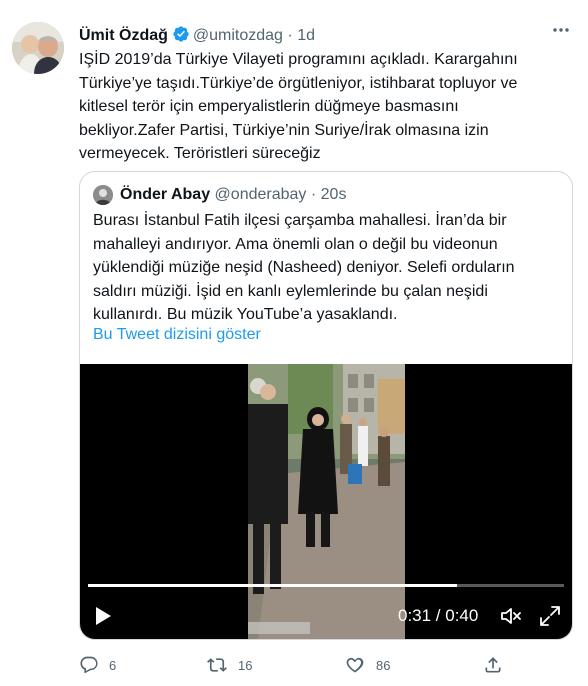 Image resolution: width=588 pixels, height=686 pixels. I want to click on share-button, so click(493, 666).